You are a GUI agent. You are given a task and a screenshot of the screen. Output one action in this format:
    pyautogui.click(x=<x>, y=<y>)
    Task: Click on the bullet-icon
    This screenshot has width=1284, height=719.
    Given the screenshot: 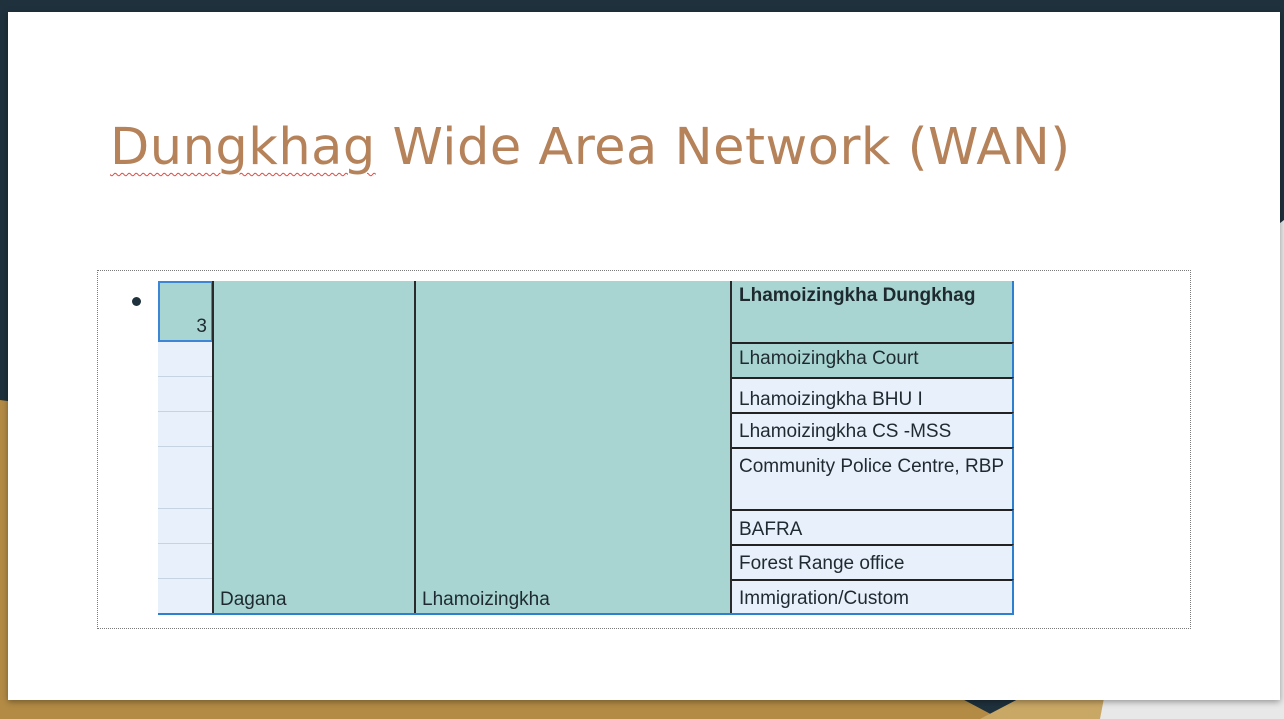 What is the action you would take?
    pyautogui.click(x=136, y=301)
    